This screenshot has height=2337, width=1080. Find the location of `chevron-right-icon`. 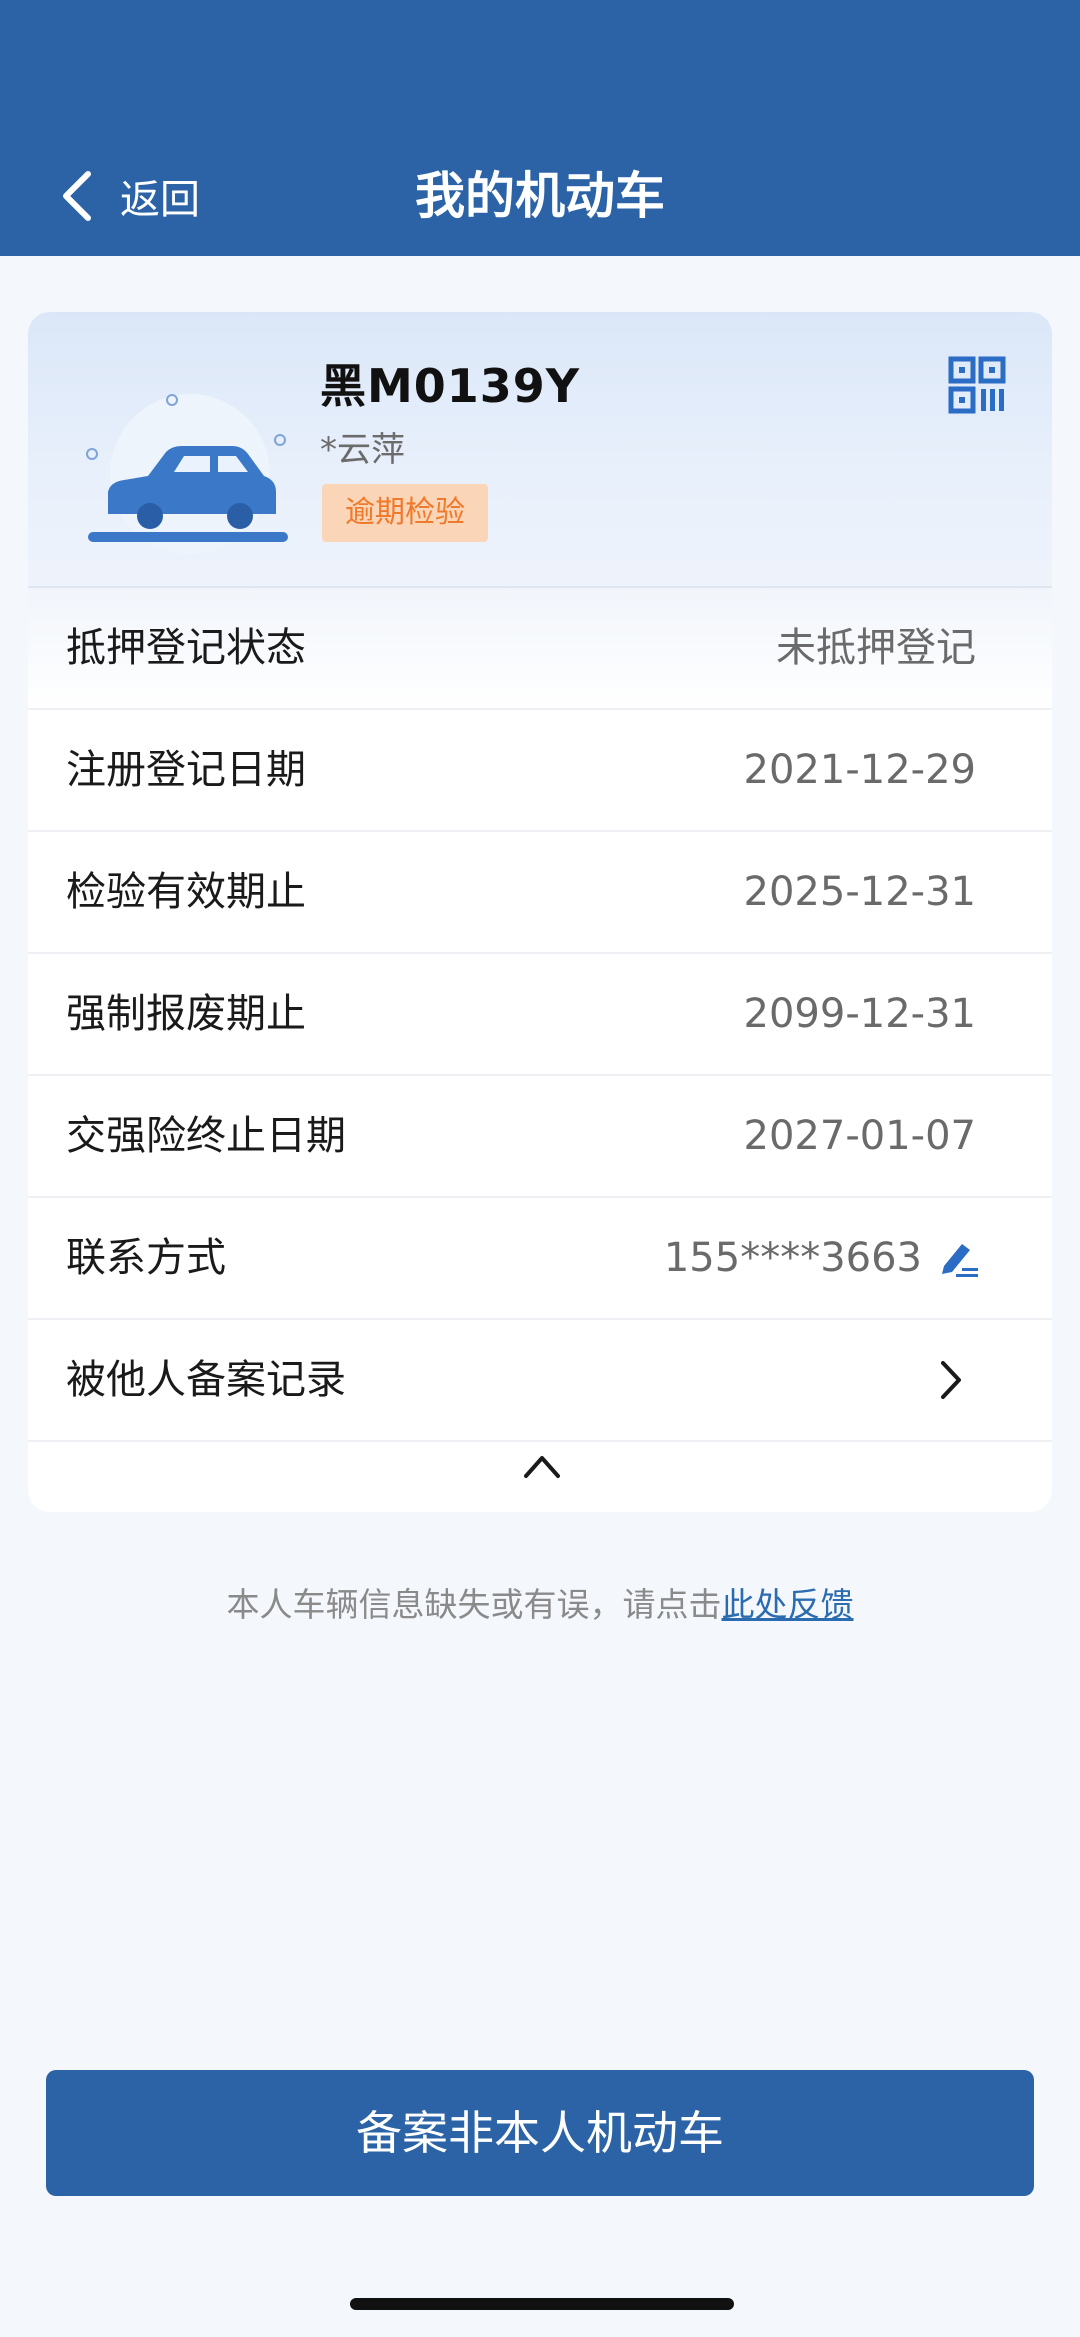

chevron-right-icon is located at coordinates (951, 1380).